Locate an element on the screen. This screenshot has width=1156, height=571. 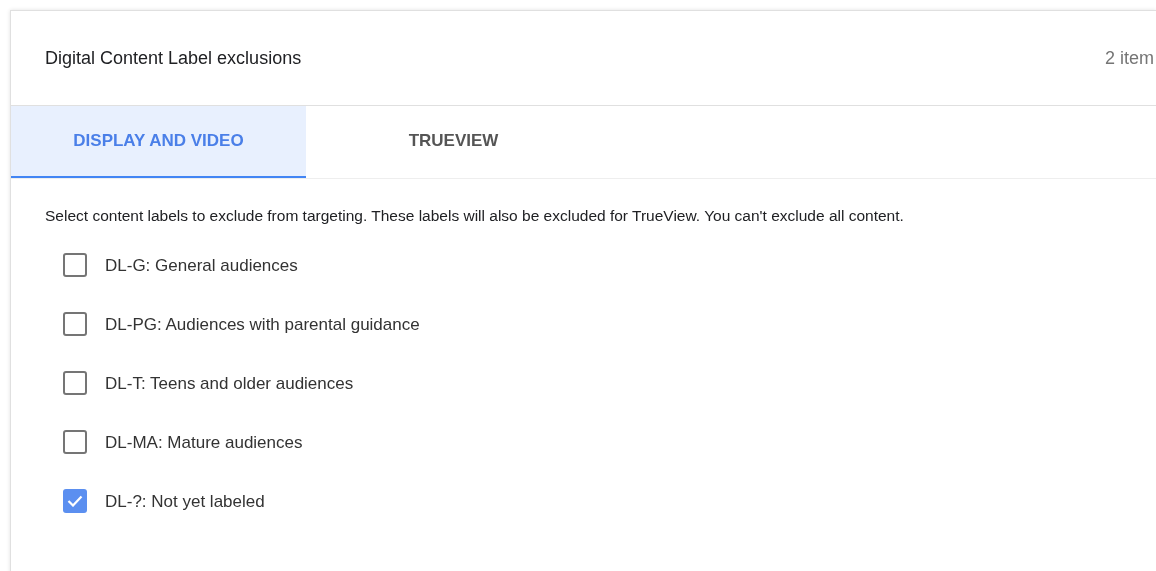
checkbox-label: DL-G: General audiences is located at coordinates (201, 265).